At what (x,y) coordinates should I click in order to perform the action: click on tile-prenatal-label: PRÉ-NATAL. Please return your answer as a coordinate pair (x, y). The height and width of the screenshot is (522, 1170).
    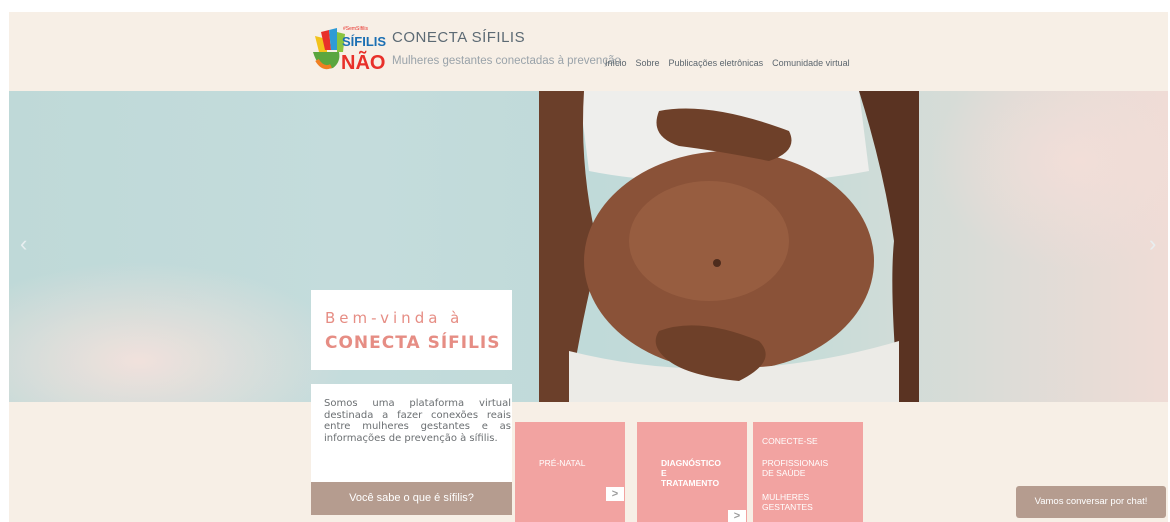
    Looking at the image, I should click on (562, 463).